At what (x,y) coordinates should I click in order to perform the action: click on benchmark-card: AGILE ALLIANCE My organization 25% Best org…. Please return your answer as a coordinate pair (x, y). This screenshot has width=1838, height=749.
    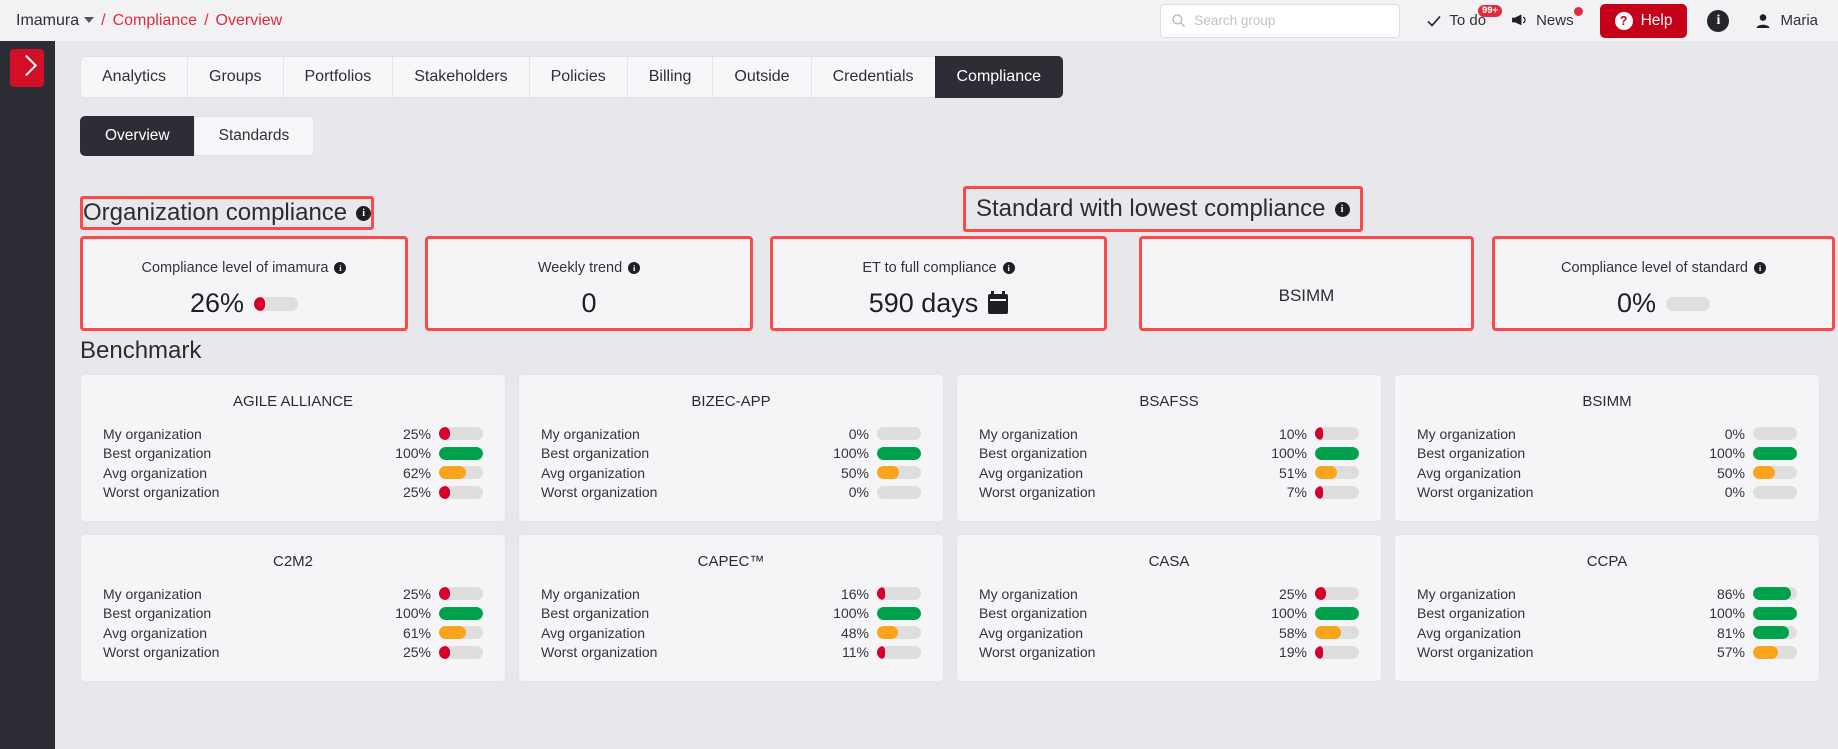
    Looking at the image, I should click on (293, 448).